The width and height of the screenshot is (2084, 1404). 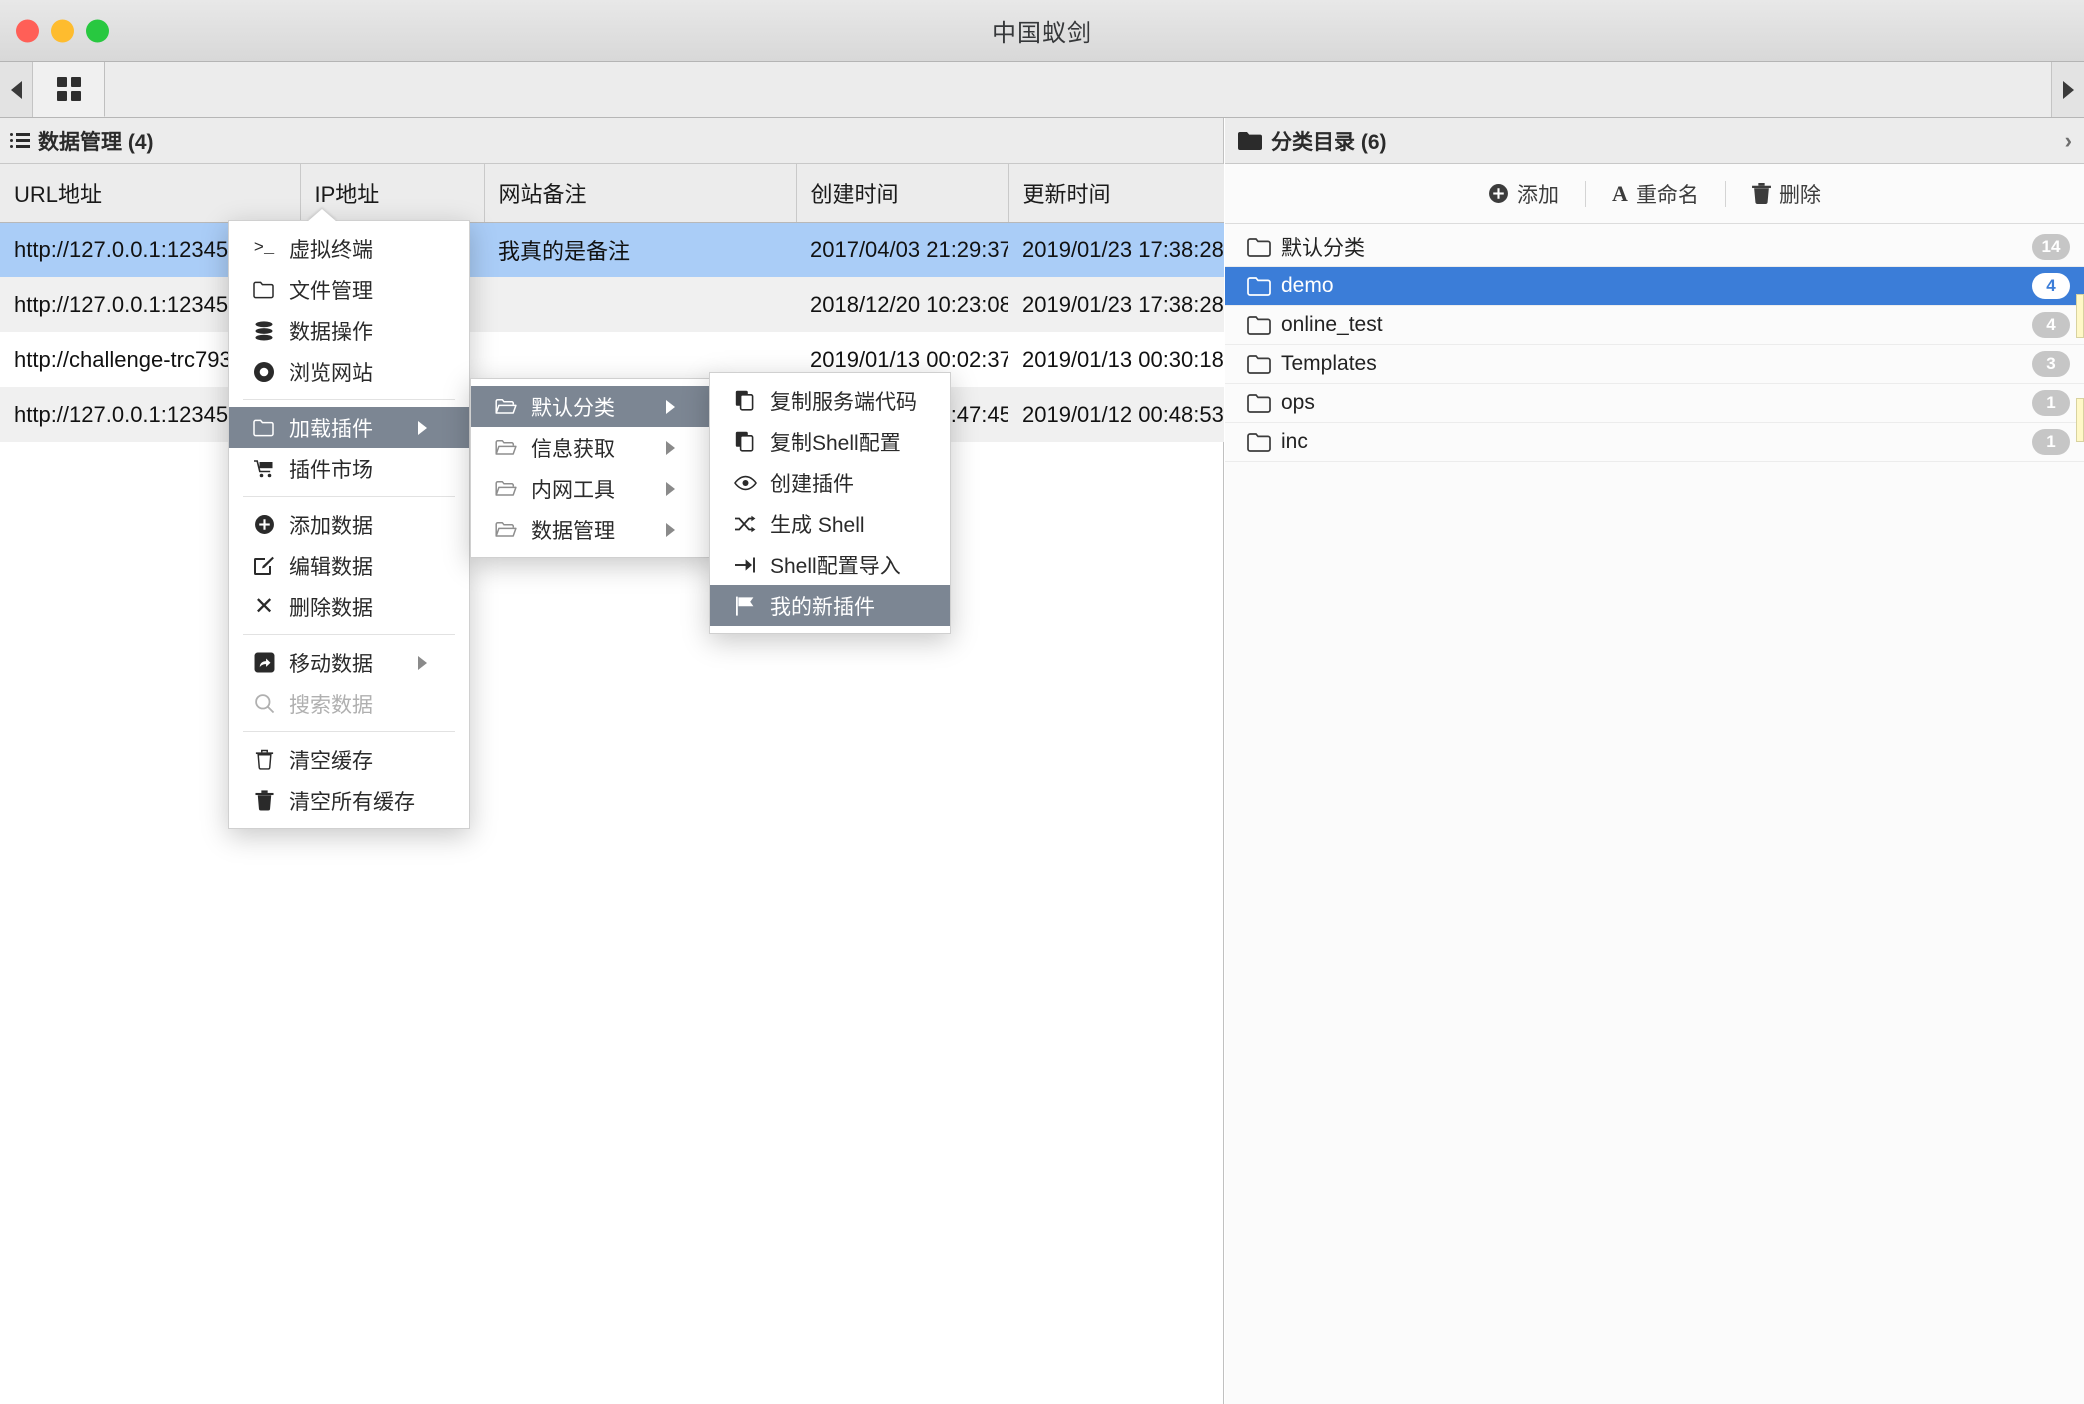 What do you see at coordinates (331, 470) in the screenshot?
I see `menu-item-label: 插件市场` at bounding box center [331, 470].